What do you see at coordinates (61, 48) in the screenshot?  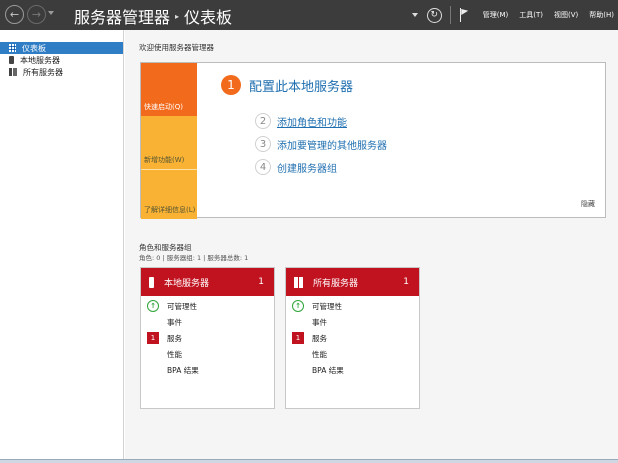 I see `sidebar-item-dashboard: 仪表板` at bounding box center [61, 48].